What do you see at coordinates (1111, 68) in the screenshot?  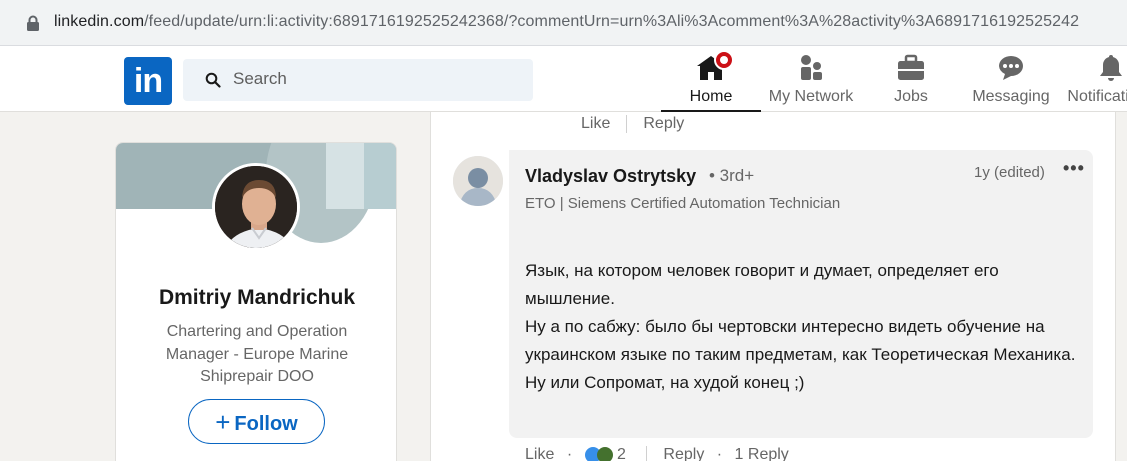 I see `bell-icon` at bounding box center [1111, 68].